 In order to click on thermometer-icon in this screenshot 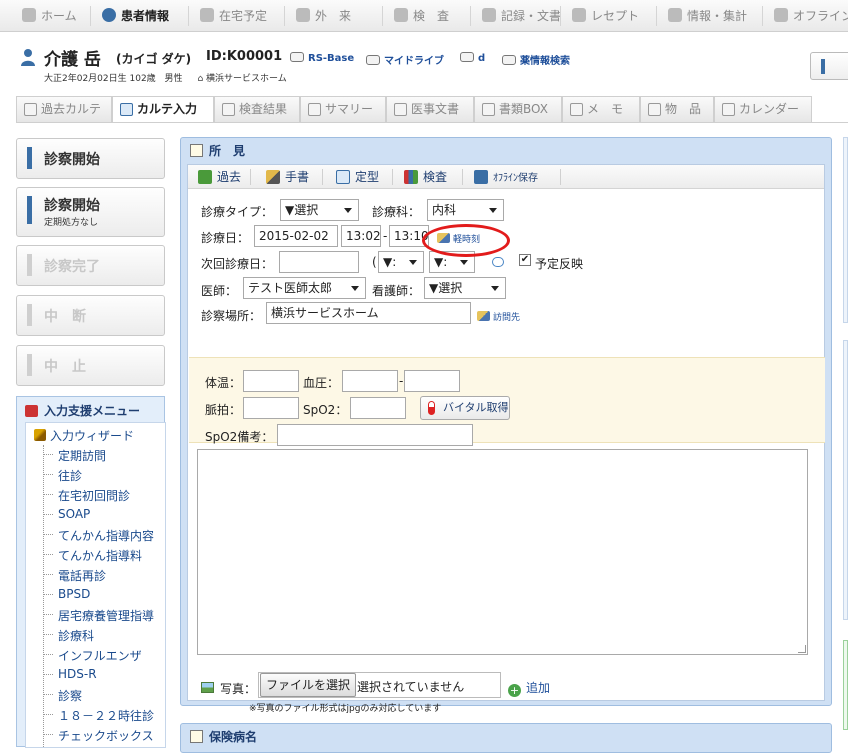, I will do `click(431, 408)`.